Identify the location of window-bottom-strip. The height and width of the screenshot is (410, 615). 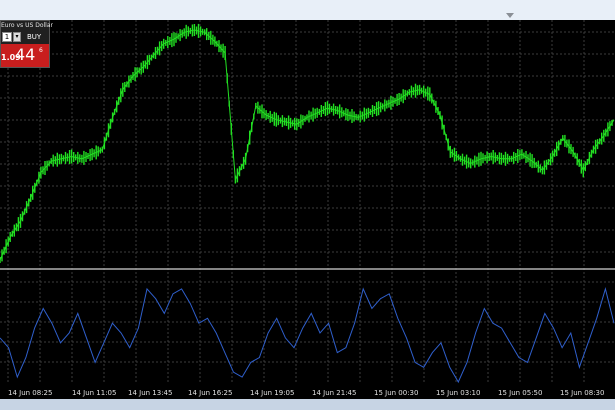
(307, 404).